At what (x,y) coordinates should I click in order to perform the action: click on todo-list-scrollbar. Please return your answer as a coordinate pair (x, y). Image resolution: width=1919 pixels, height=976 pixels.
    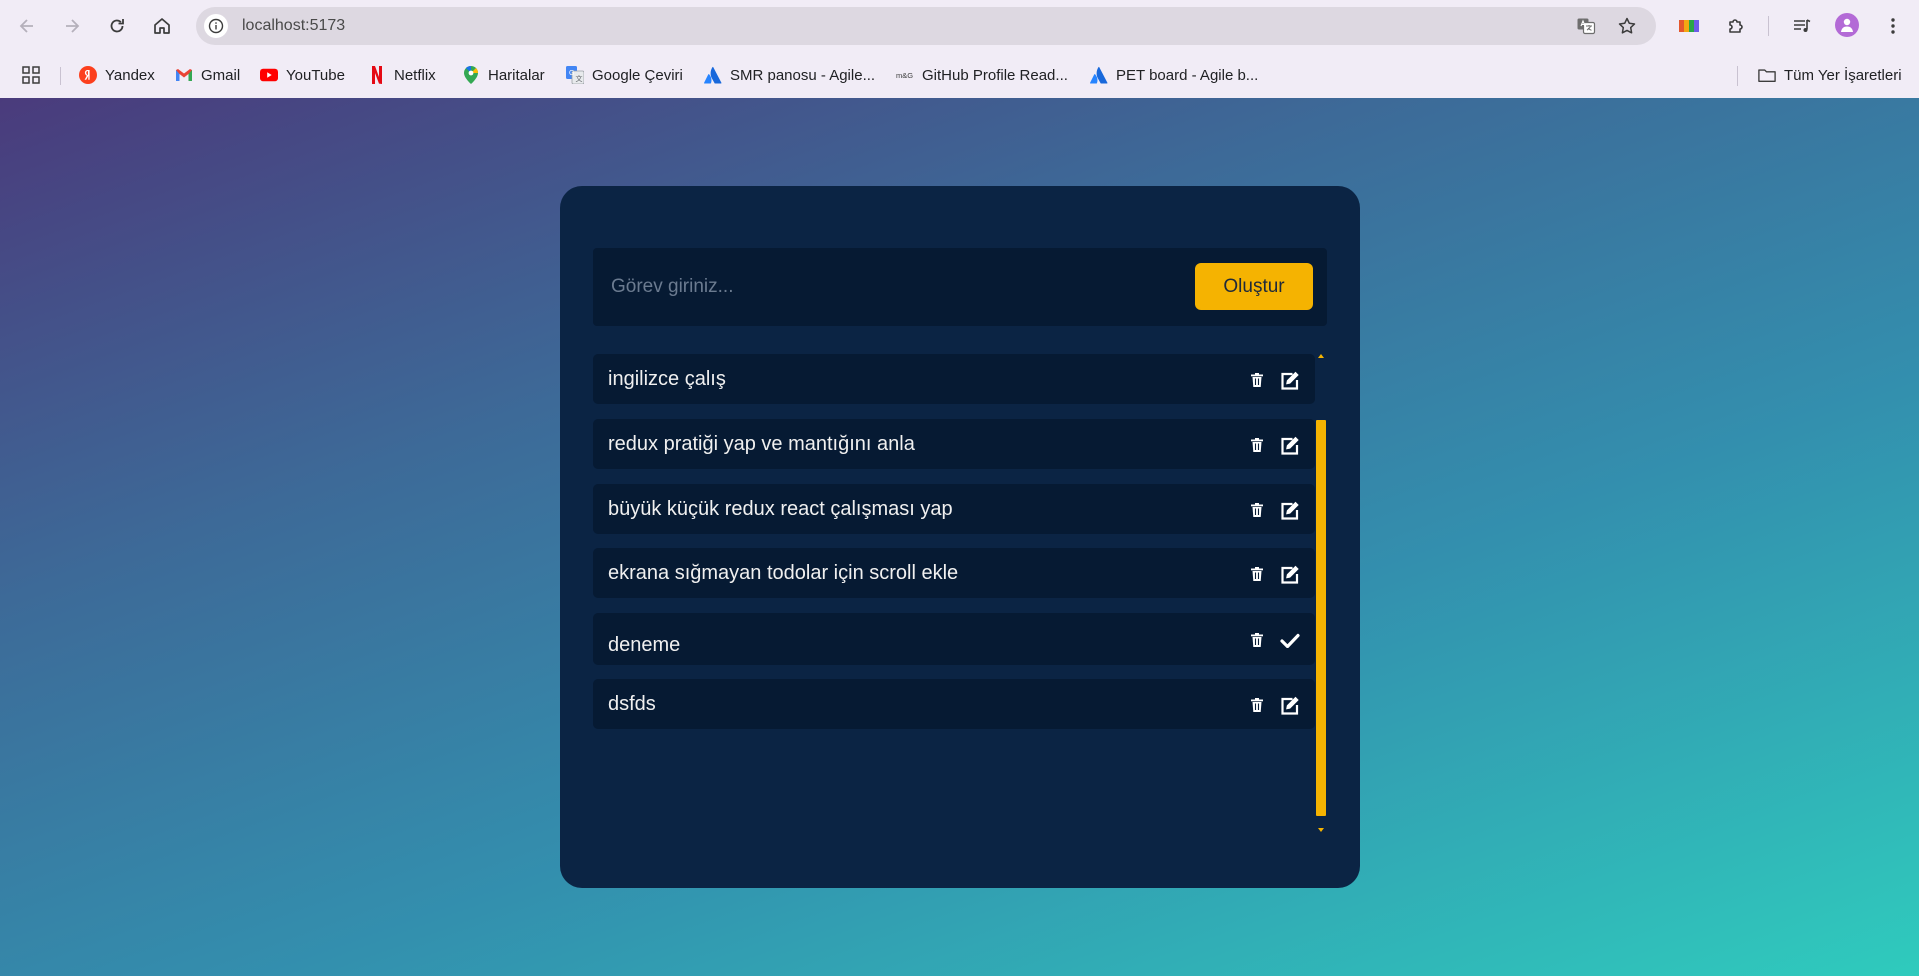
    Looking at the image, I should click on (1321, 594).